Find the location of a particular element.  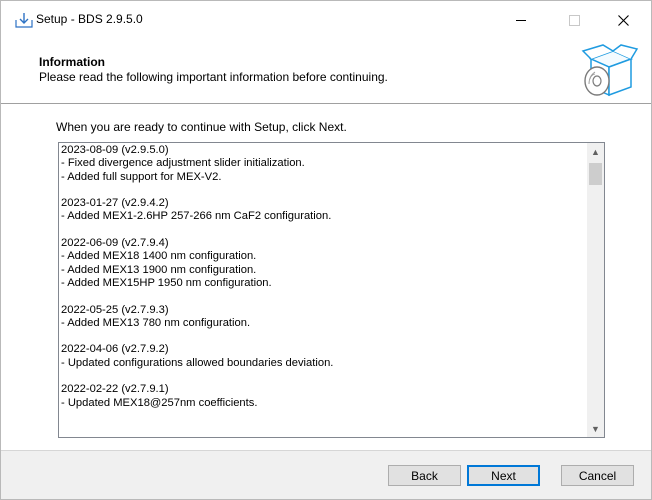

memo-line: 2023-08-09 (v2.9.5.0) is located at coordinates (115, 150).